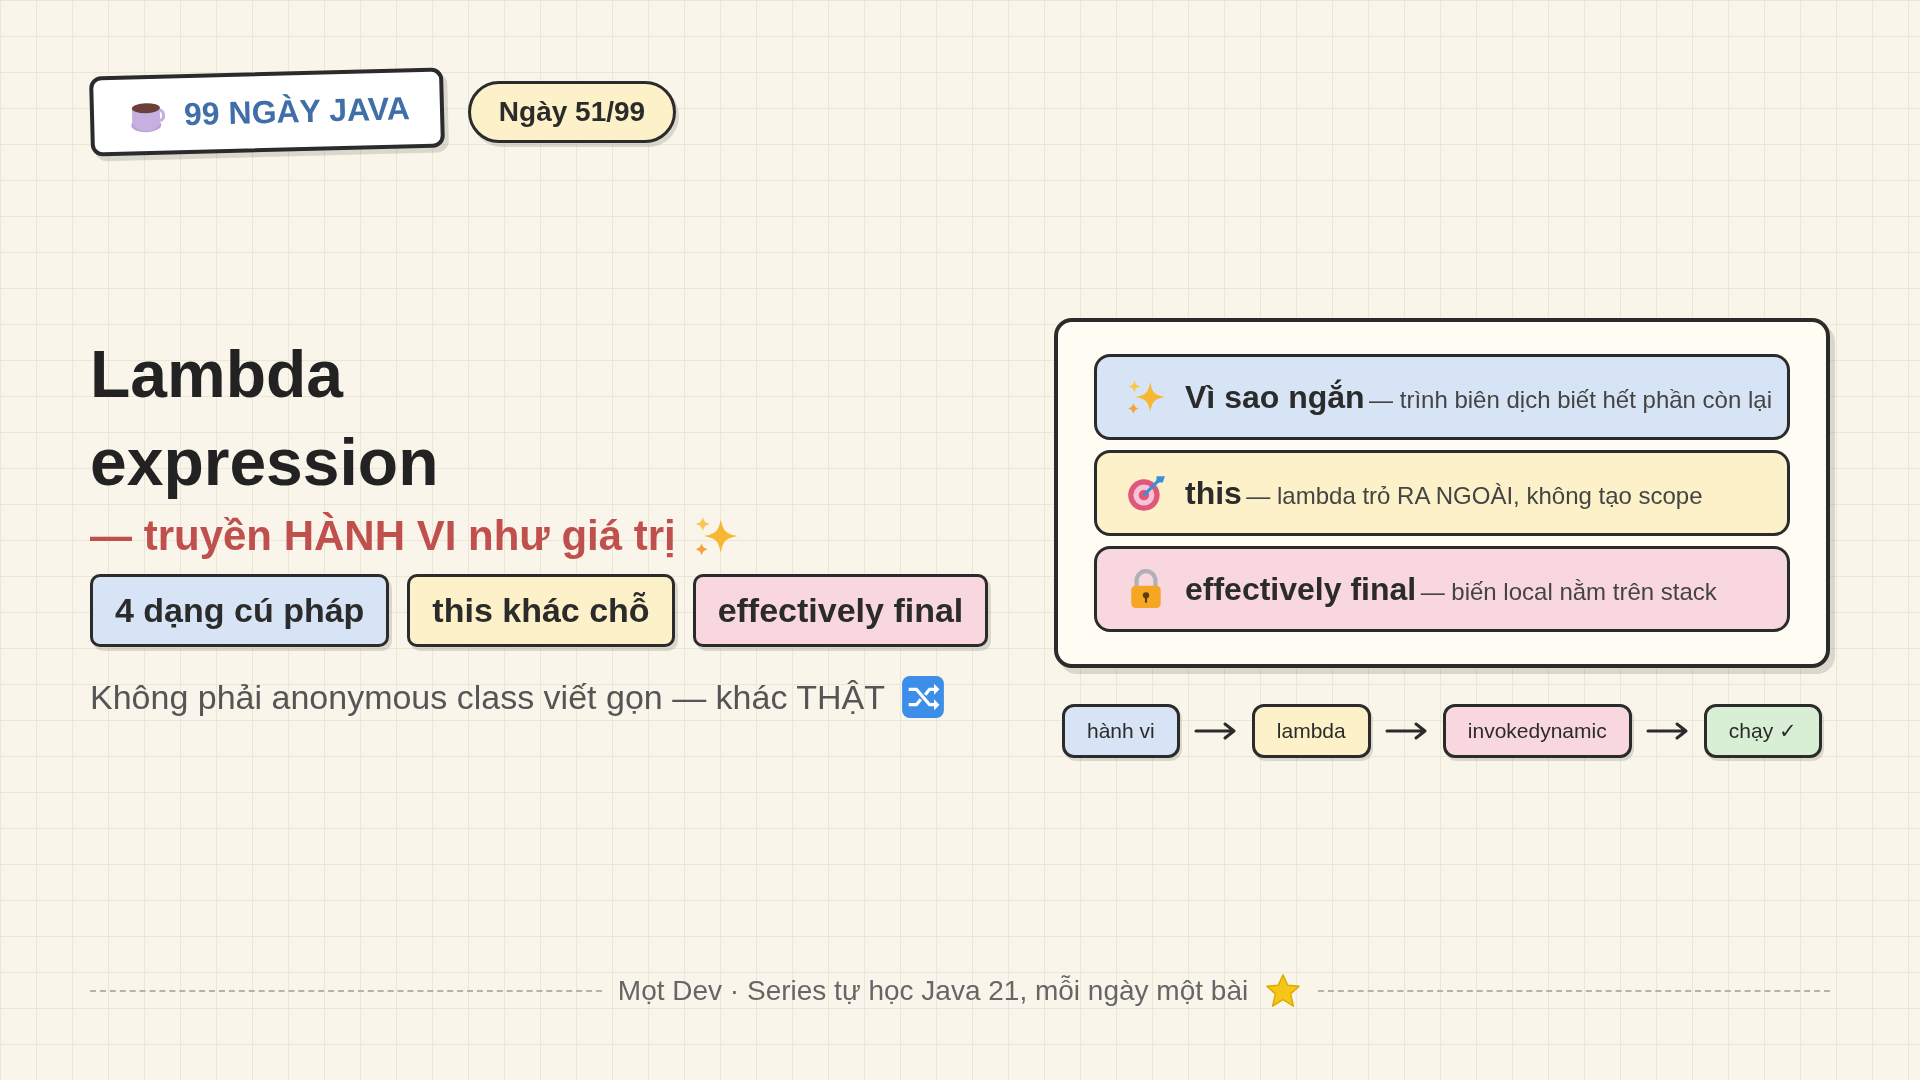 This screenshot has height=1080, width=1920. Describe the element at coordinates (541, 610) in the screenshot. I see `tag: this khác chỗ` at that location.